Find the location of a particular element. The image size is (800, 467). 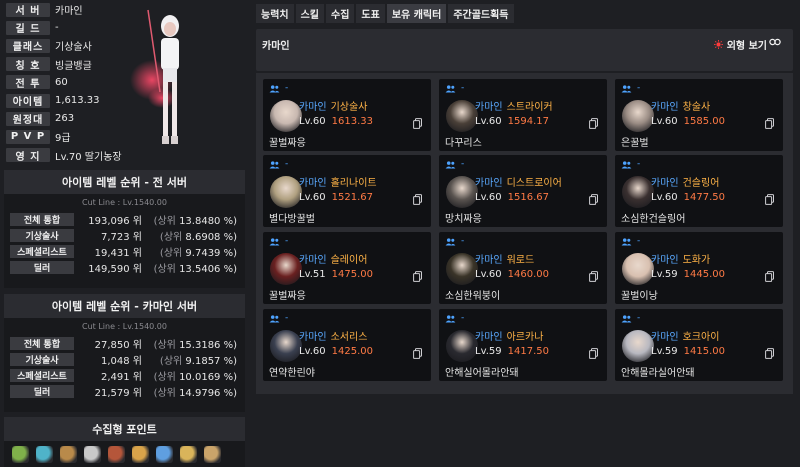

rank-all-title: 아이템 레벨 순위 - 전 서버 is located at coordinates (124, 182).